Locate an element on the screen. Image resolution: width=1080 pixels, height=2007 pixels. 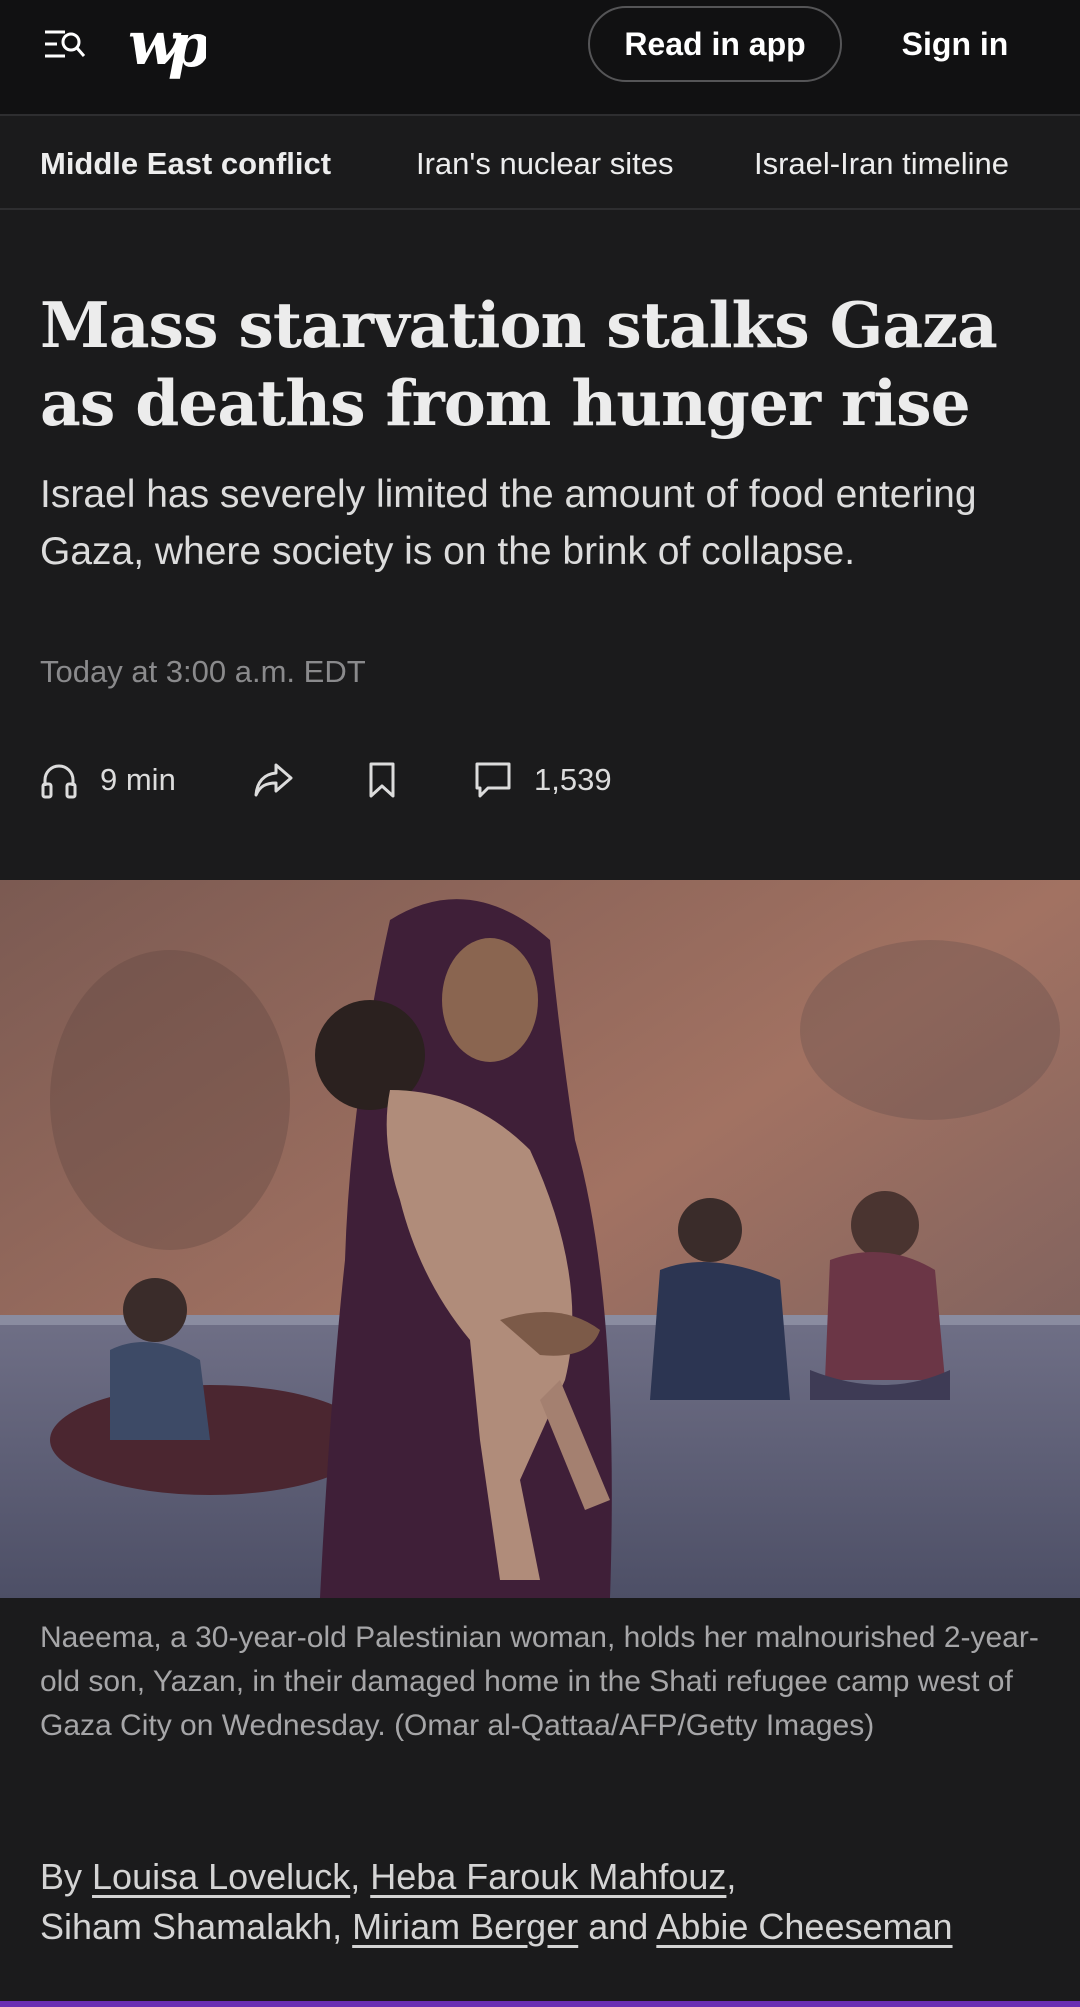
top-bar: w p Read in app Sign in is located at coordinates (540, 58).